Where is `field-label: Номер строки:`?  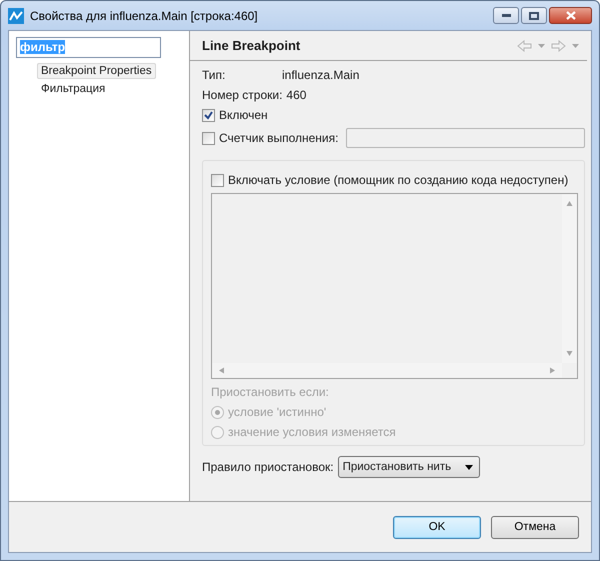
field-label: Номер строки: is located at coordinates (242, 95).